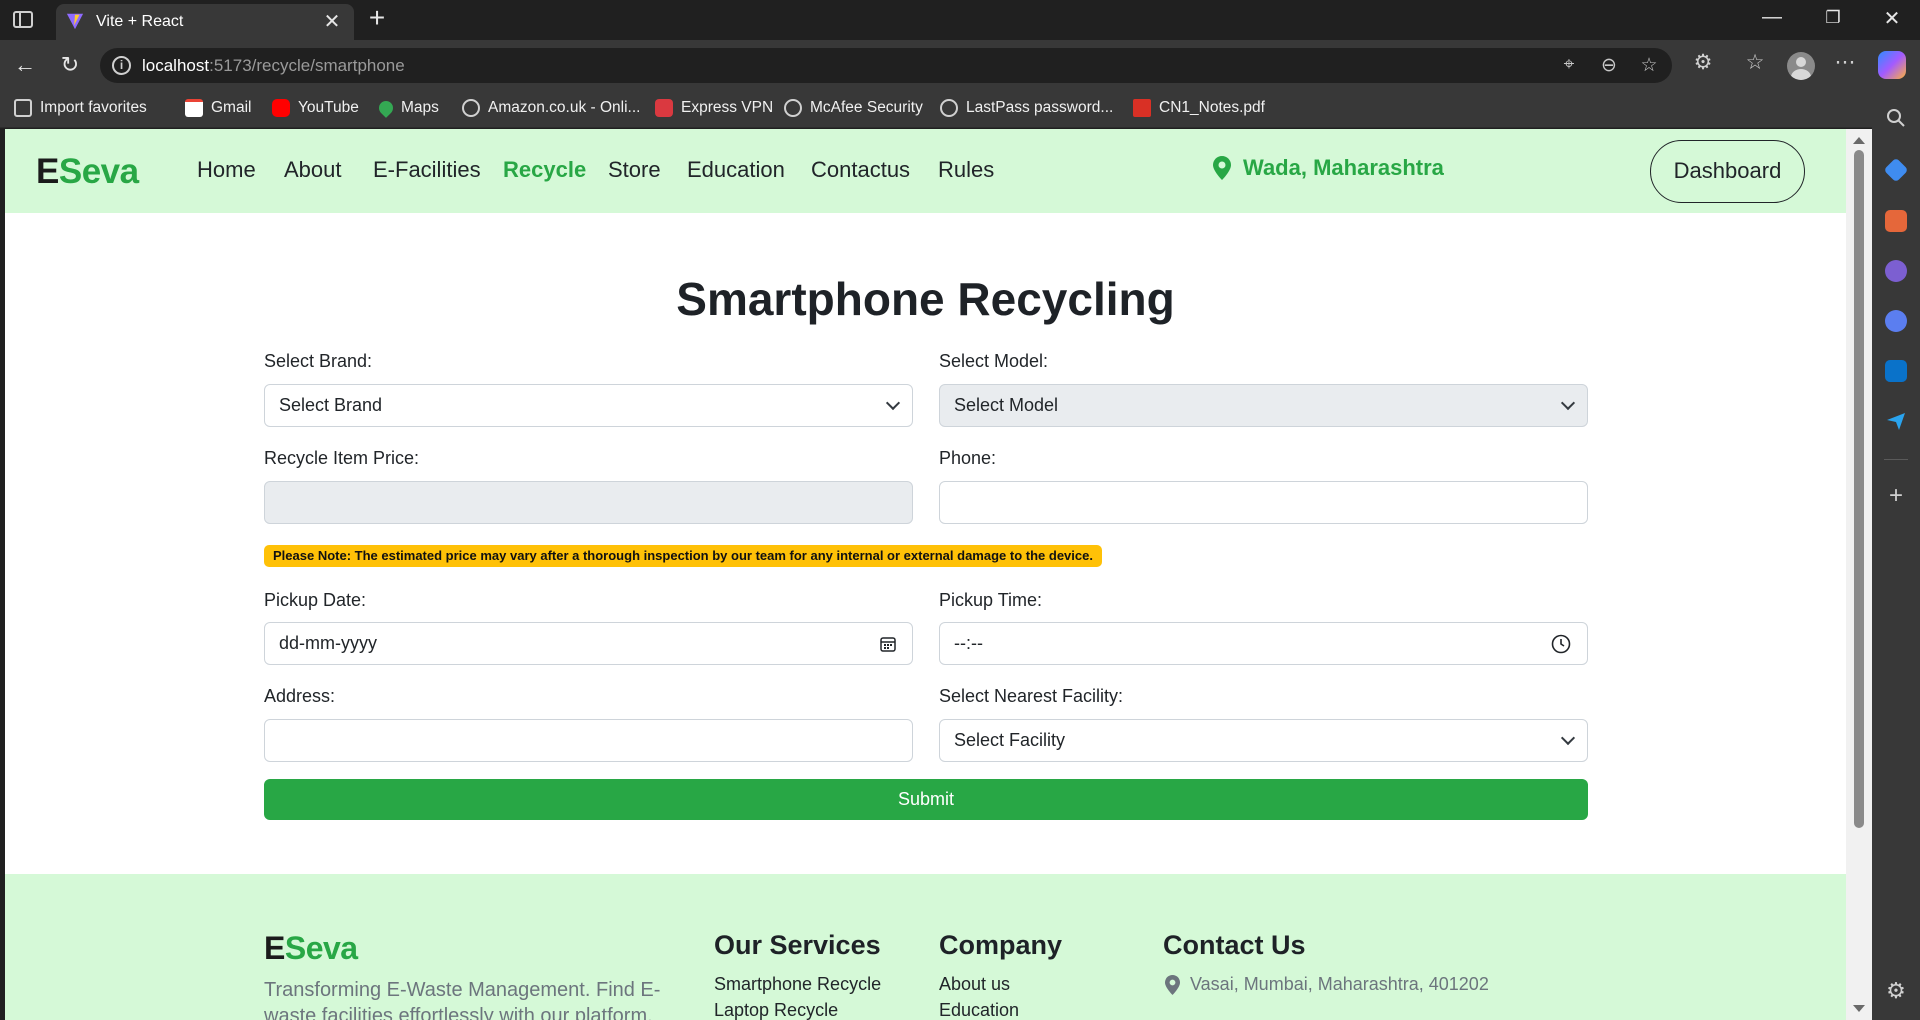  Describe the element at coordinates (1199, 108) in the screenshot. I see `bookmark-cn1-notes: CN1_Notes.pdf` at that location.